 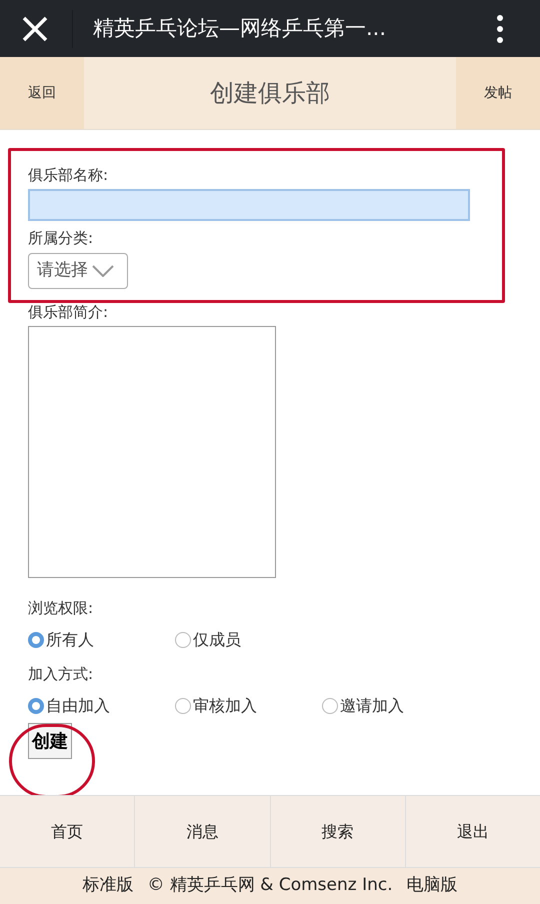 What do you see at coordinates (248, 706) in the screenshot?
I see `radio-option: 审核加入` at bounding box center [248, 706].